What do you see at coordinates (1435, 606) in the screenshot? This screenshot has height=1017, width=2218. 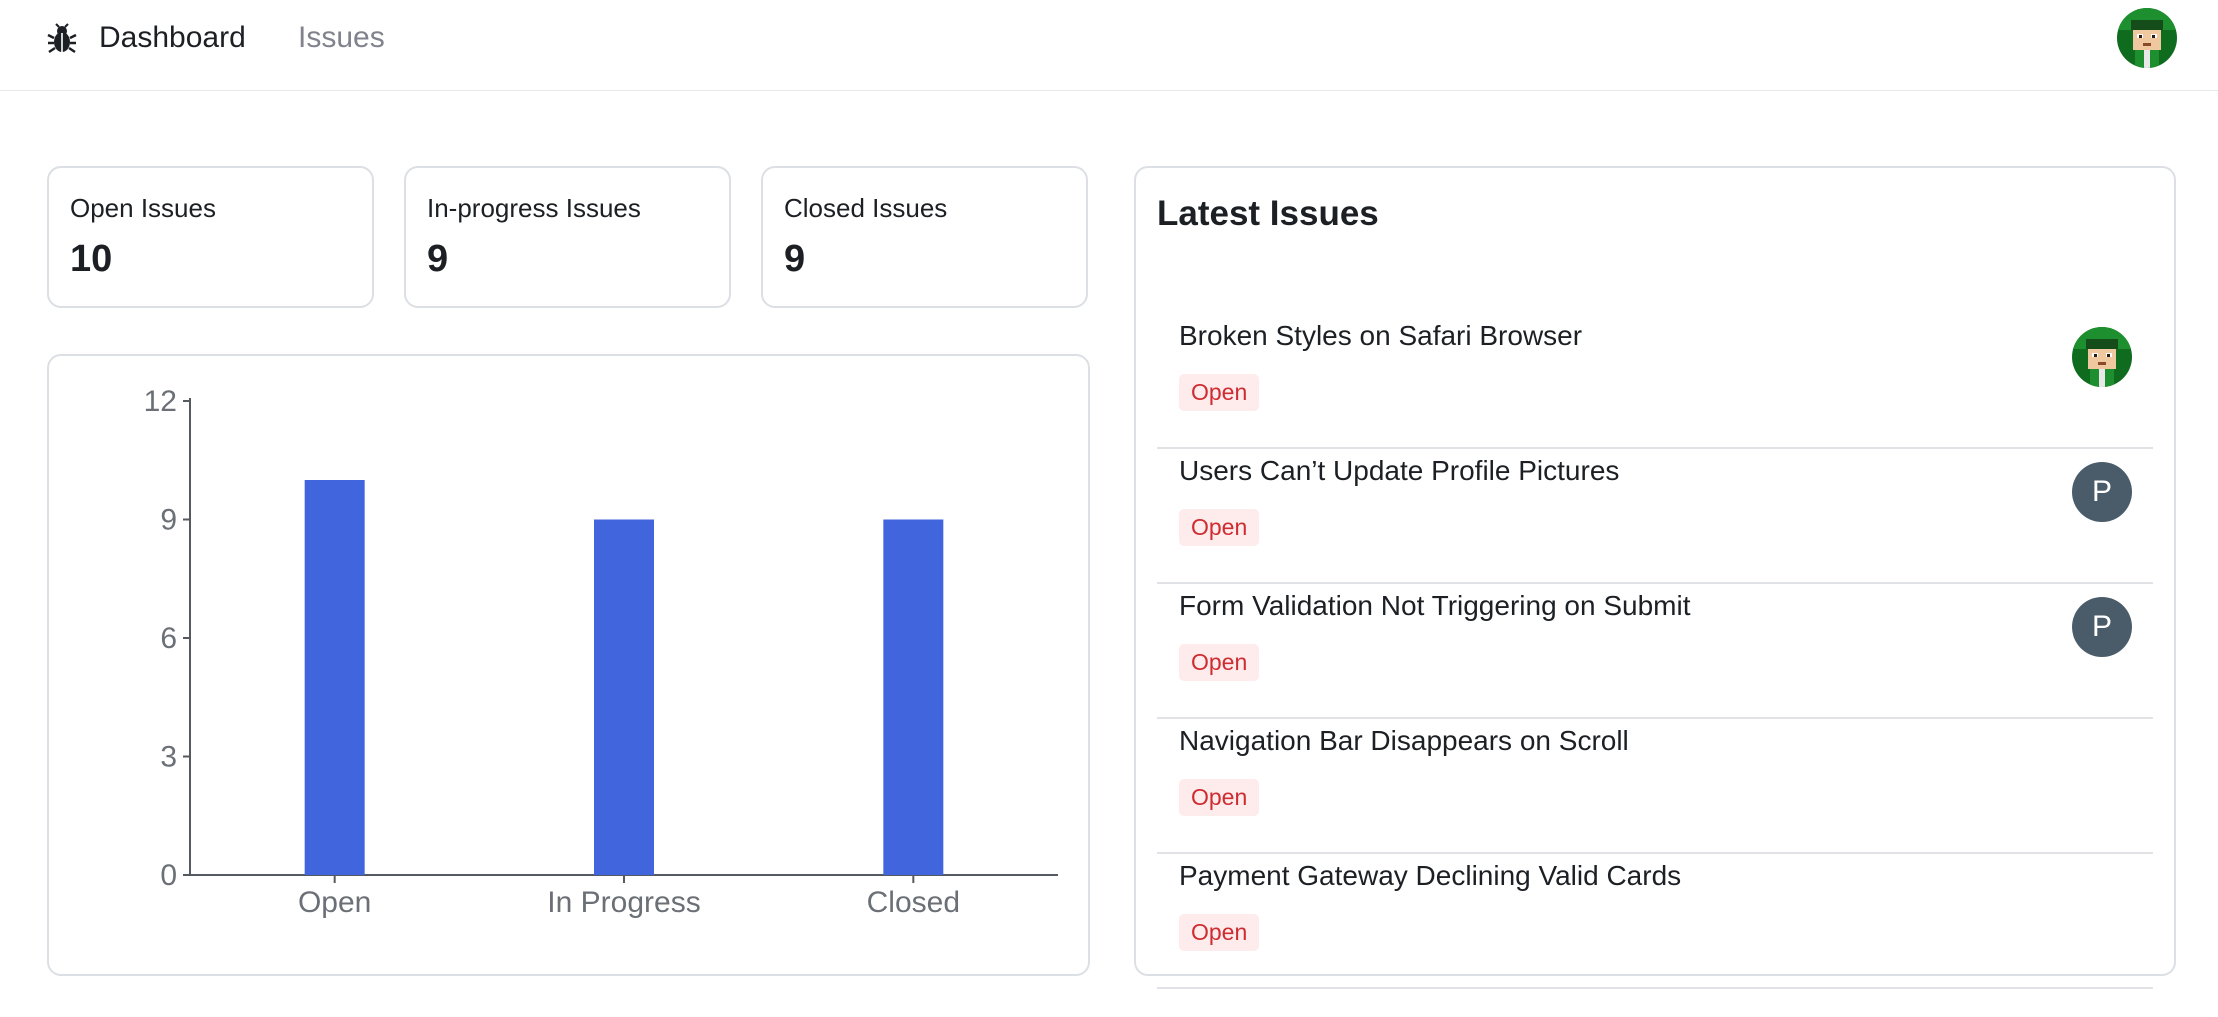 I see `issue-title-link: Form Validation Not Triggering on Submit` at bounding box center [1435, 606].